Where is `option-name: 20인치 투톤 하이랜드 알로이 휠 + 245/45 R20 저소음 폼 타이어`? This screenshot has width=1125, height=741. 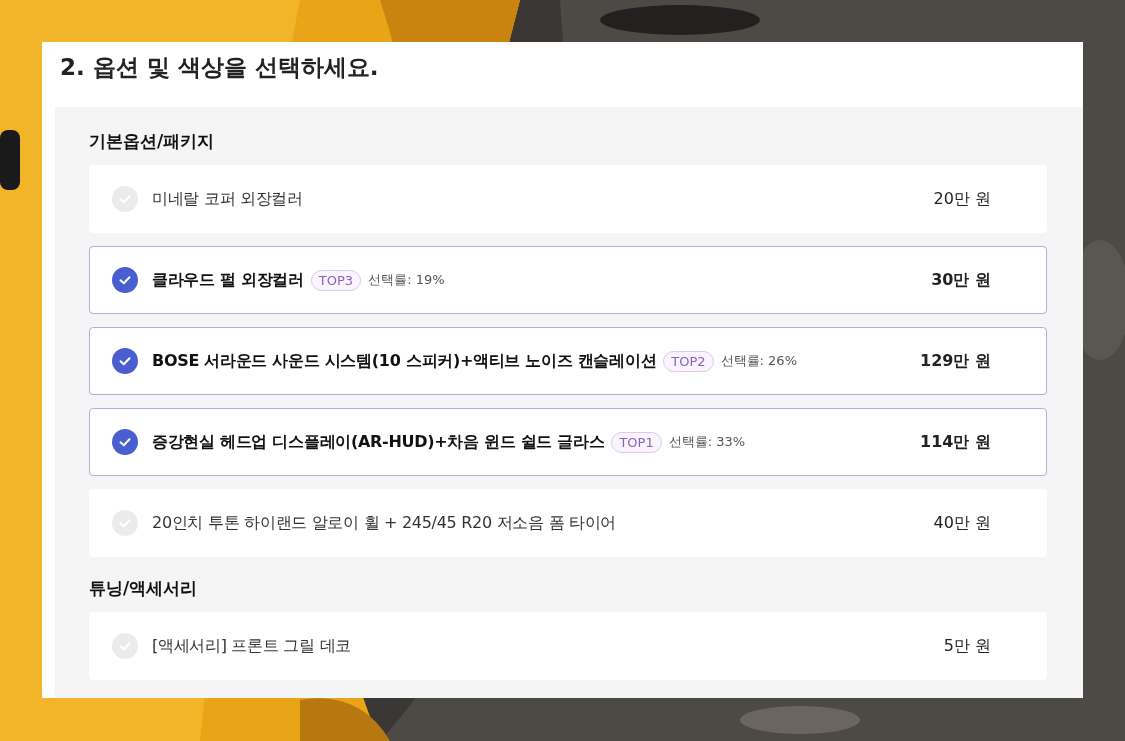 option-name: 20인치 투톤 하이랜드 알로이 휠 + 245/45 R20 저소음 폼 타이어 is located at coordinates (384, 523).